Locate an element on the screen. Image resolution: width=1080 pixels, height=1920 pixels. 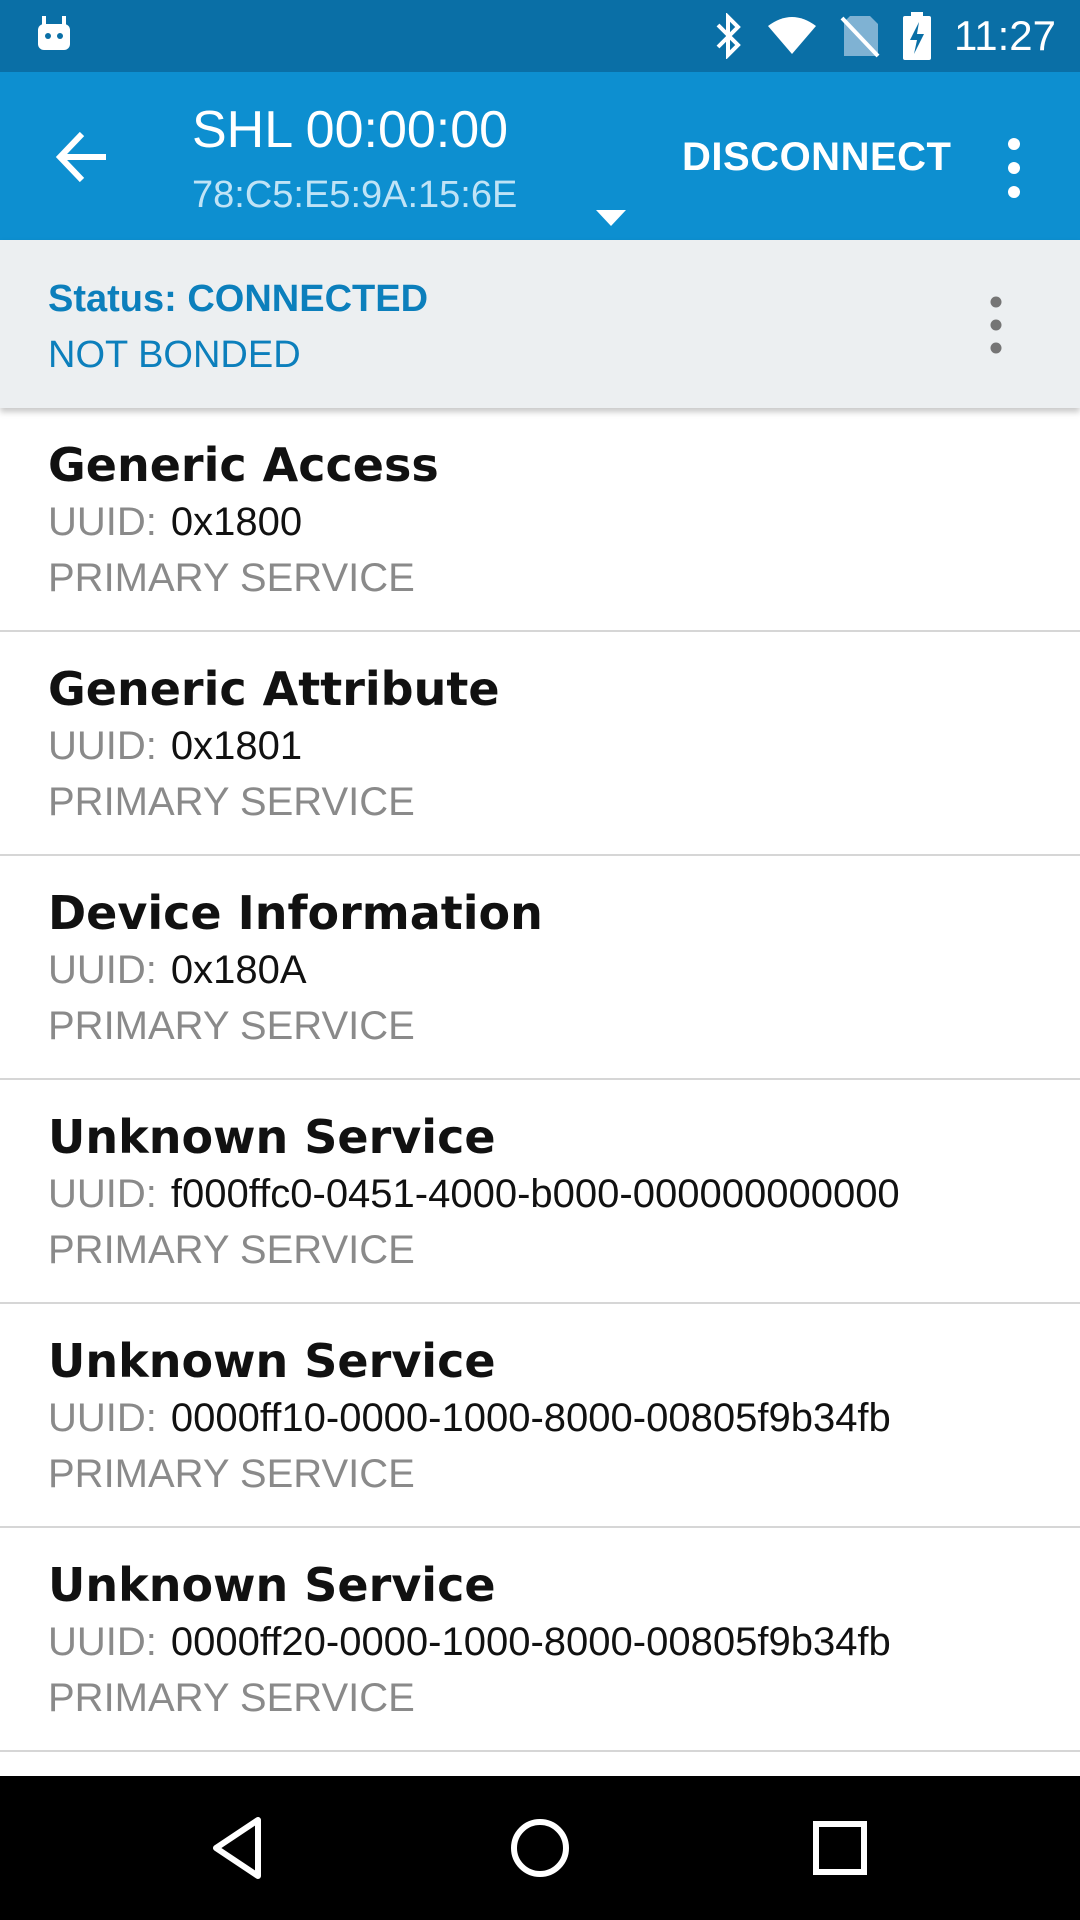
nav-back-icon is located at coordinates (240, 1848).